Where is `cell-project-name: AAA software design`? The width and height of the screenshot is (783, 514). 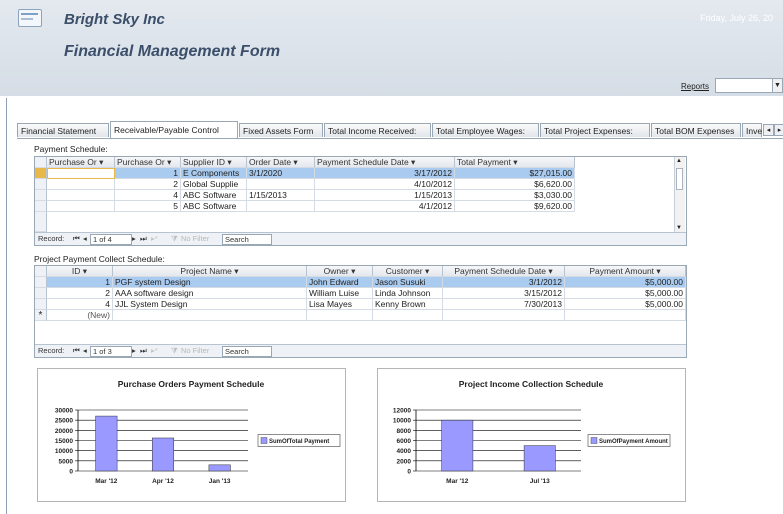 cell-project-name: AAA software design is located at coordinates (210, 293).